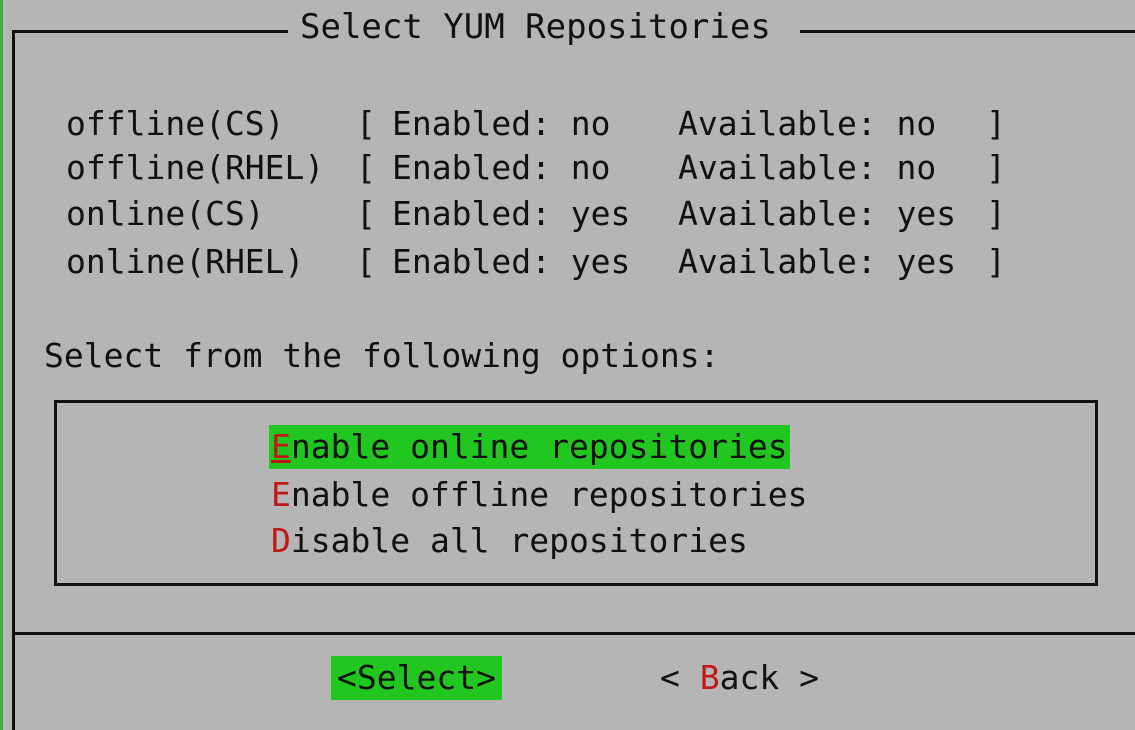 This screenshot has width=1135, height=730. What do you see at coordinates (175, 123) in the screenshot?
I see `repo-name: offline(CS)` at bounding box center [175, 123].